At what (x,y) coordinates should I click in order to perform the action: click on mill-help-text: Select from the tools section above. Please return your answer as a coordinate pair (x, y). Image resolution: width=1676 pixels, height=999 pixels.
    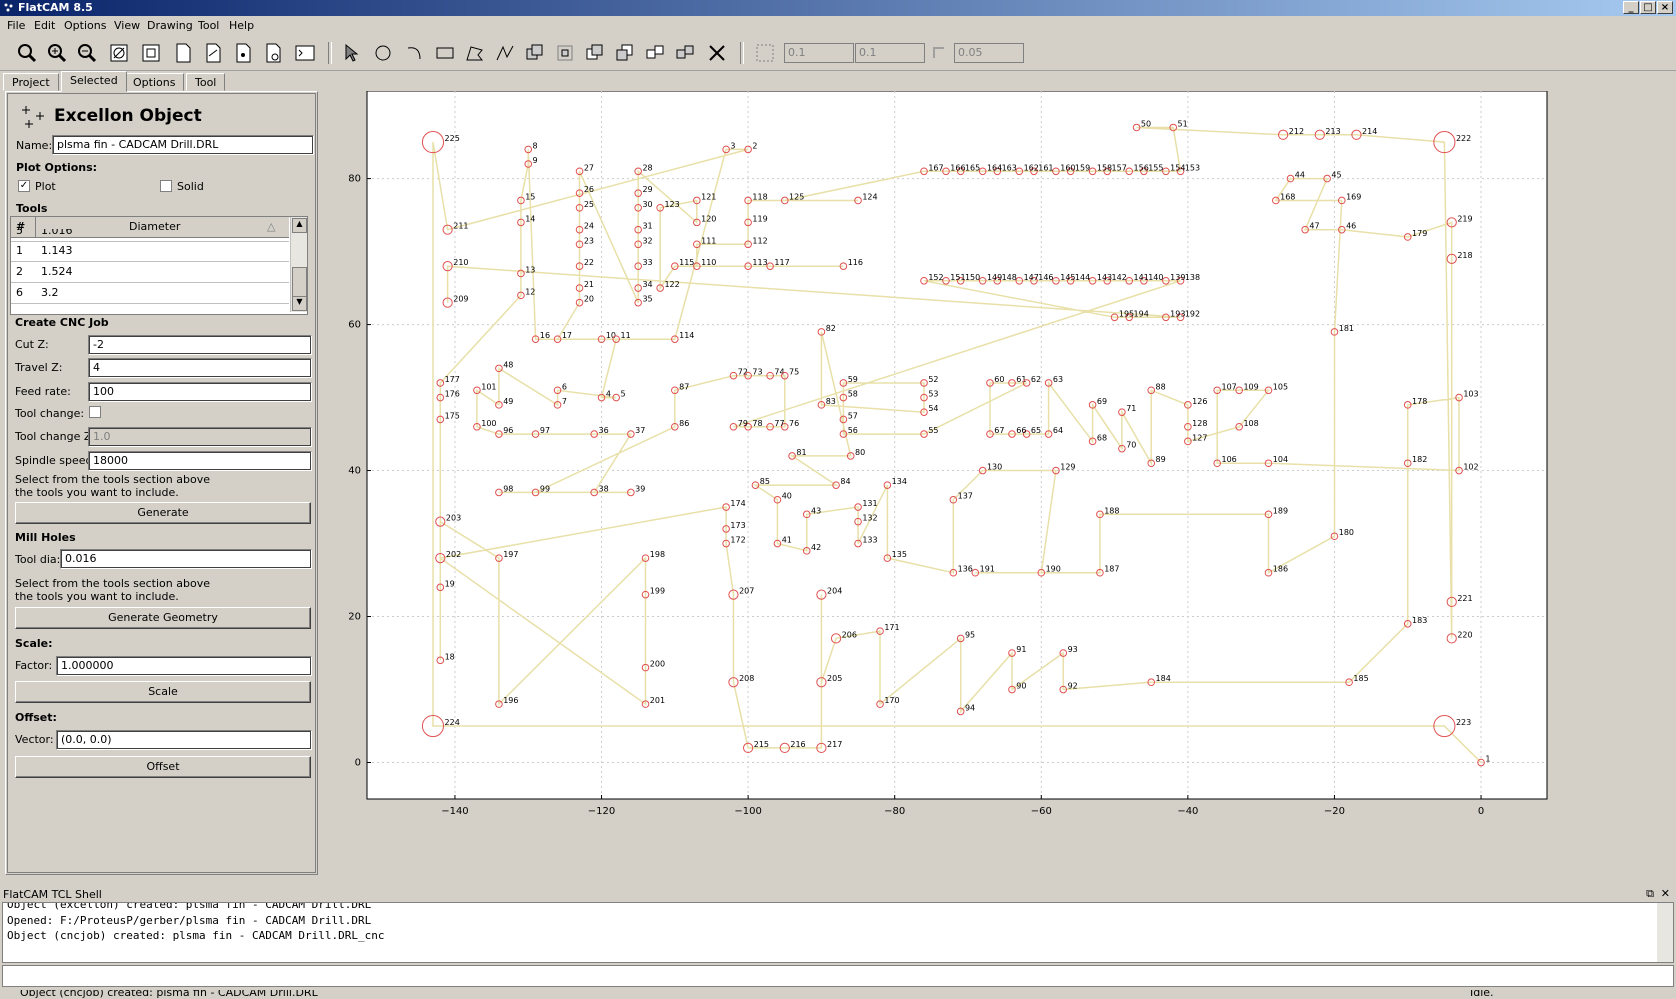
    Looking at the image, I should click on (112, 583).